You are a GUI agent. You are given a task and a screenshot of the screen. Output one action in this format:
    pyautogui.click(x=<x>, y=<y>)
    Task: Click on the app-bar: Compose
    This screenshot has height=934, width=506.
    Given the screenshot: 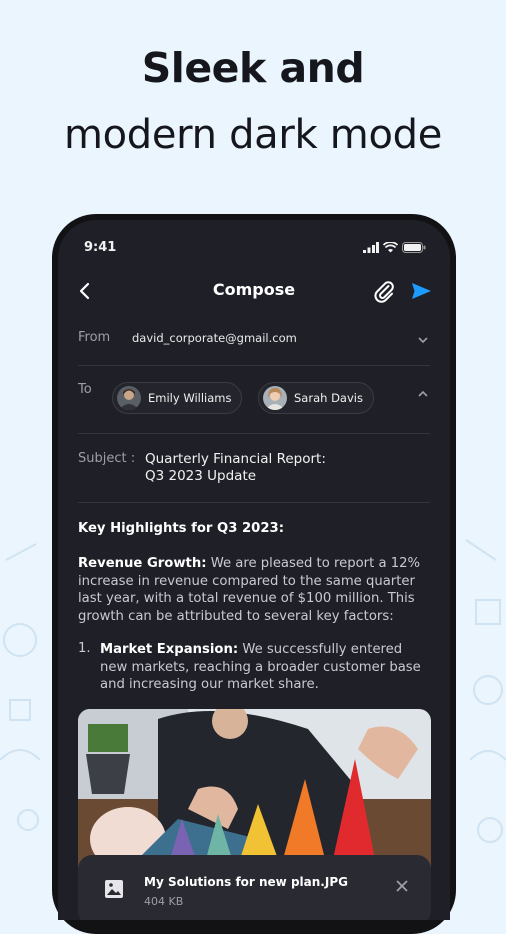 What is the action you would take?
    pyautogui.click(x=254, y=291)
    